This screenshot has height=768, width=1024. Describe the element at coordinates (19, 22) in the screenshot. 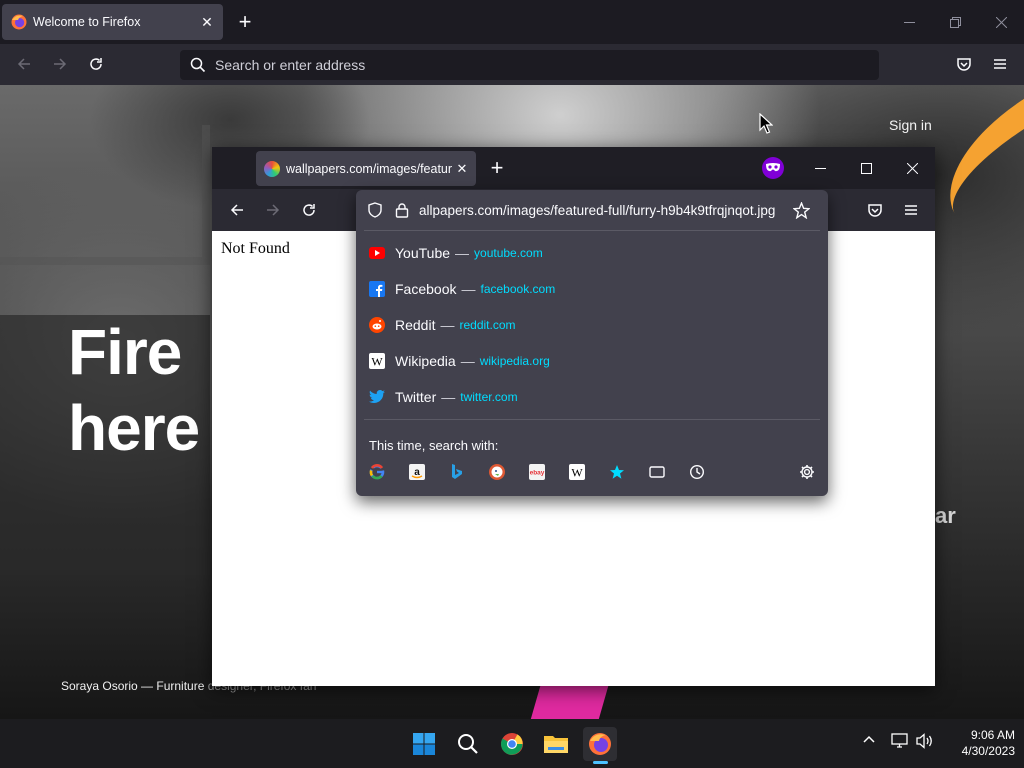

I see `firefox-icon` at that location.